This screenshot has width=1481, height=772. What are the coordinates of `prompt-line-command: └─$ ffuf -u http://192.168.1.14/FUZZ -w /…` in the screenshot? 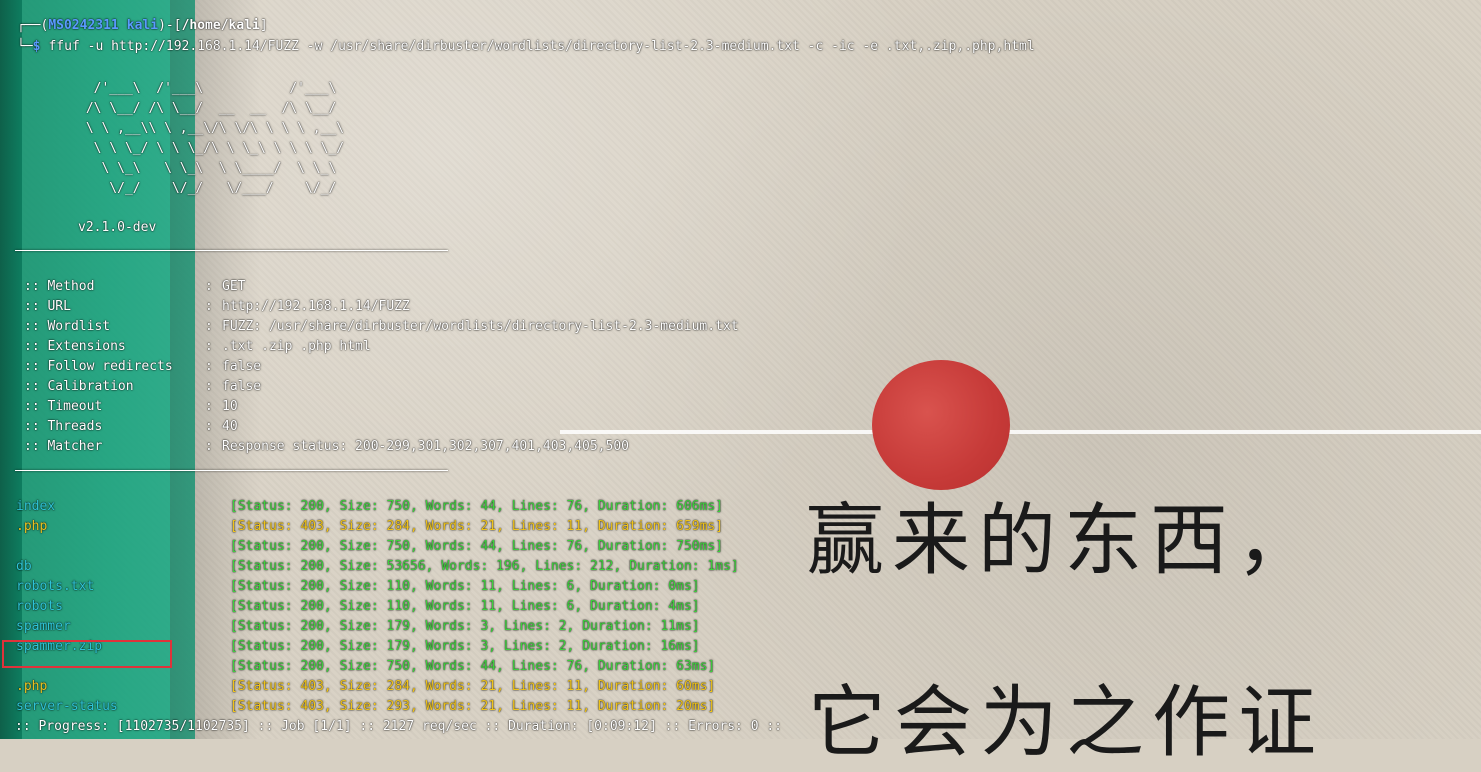 It's located at (526, 47).